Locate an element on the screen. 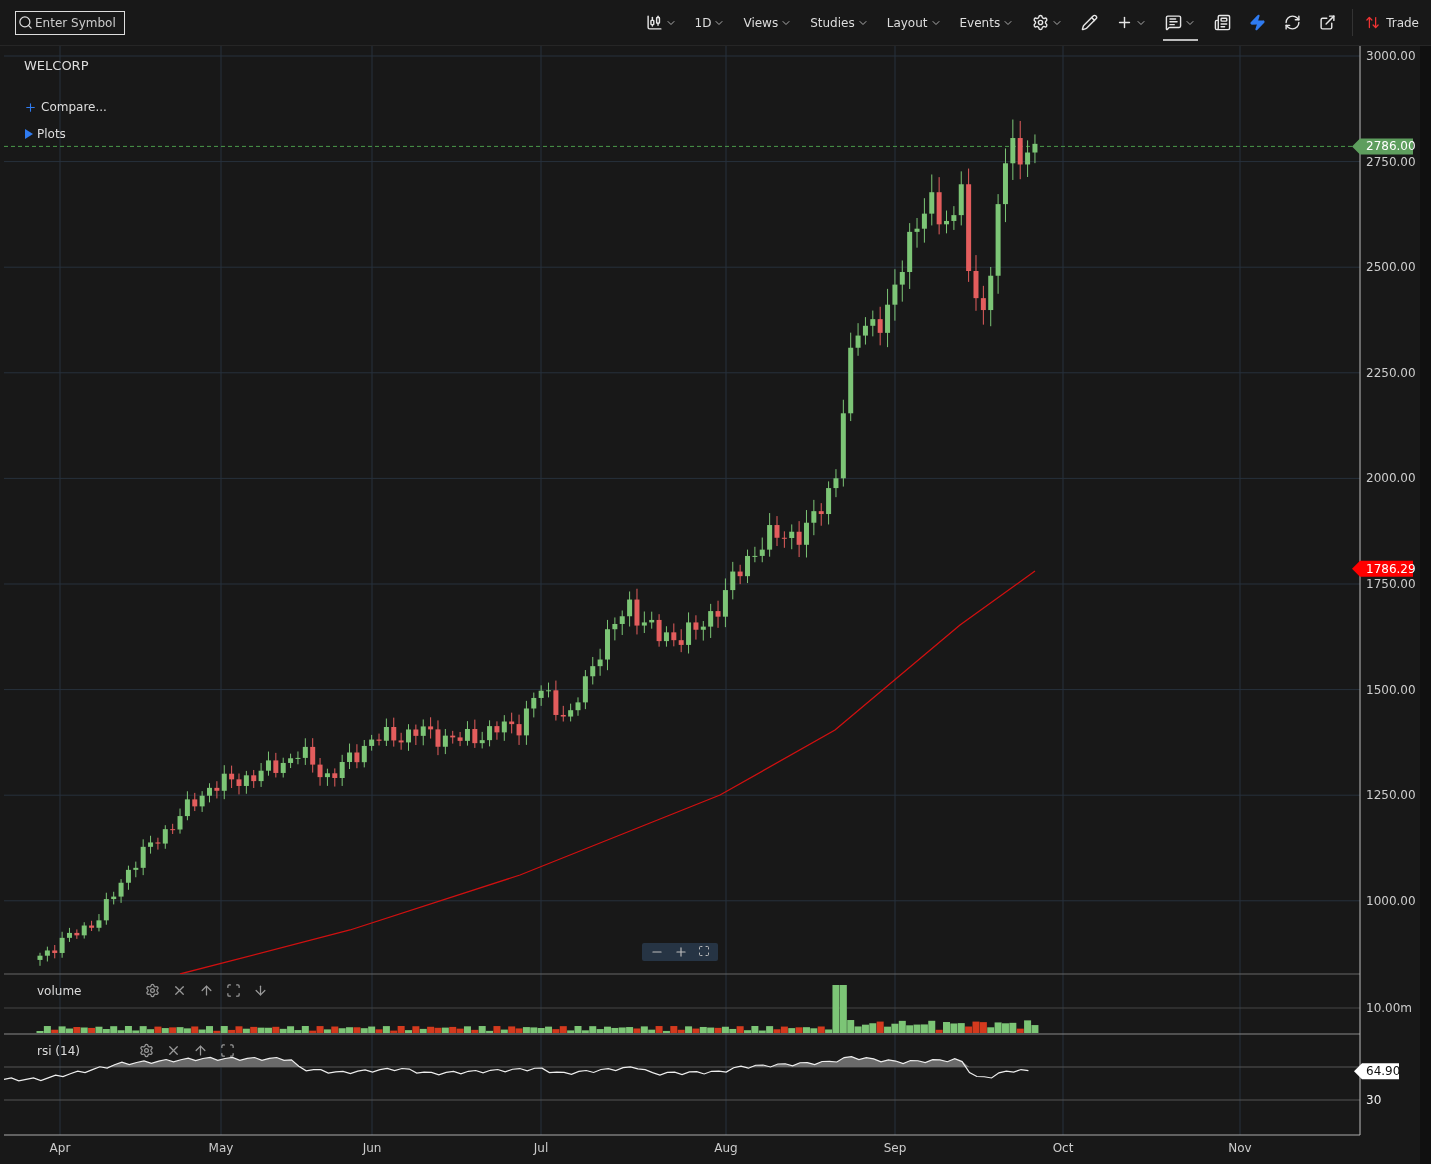  arrow-down-icon is located at coordinates (261, 990).